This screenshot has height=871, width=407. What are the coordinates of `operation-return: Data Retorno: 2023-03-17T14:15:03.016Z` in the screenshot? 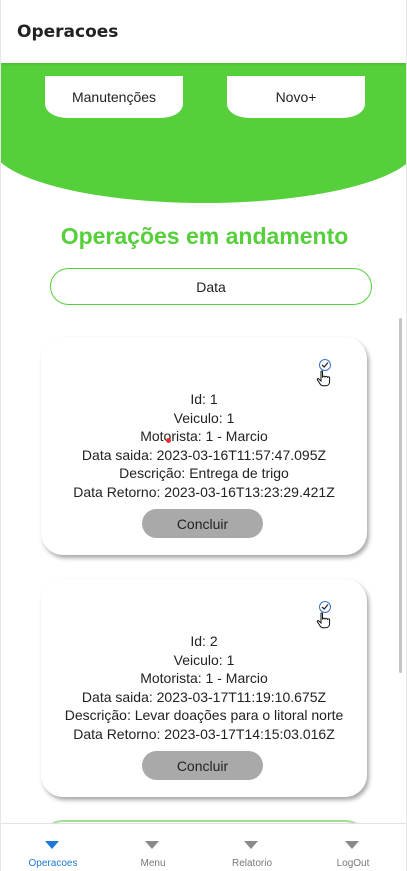 It's located at (204, 733).